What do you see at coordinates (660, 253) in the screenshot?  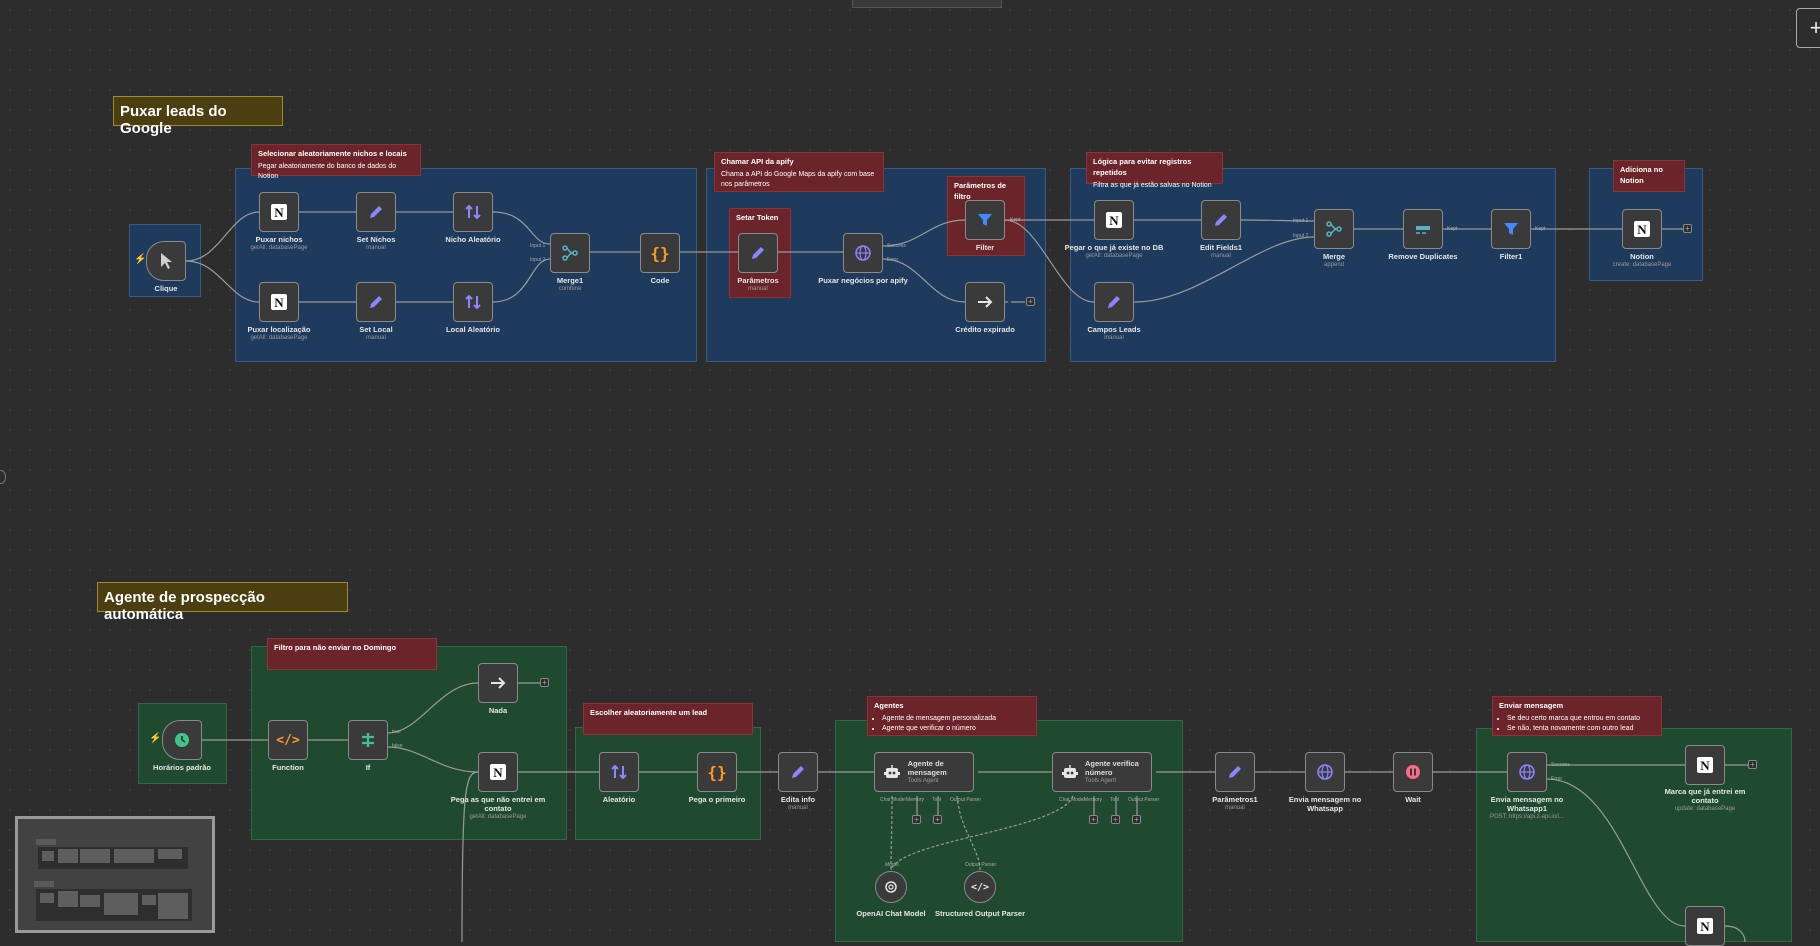 I see `node-code: {}` at bounding box center [660, 253].